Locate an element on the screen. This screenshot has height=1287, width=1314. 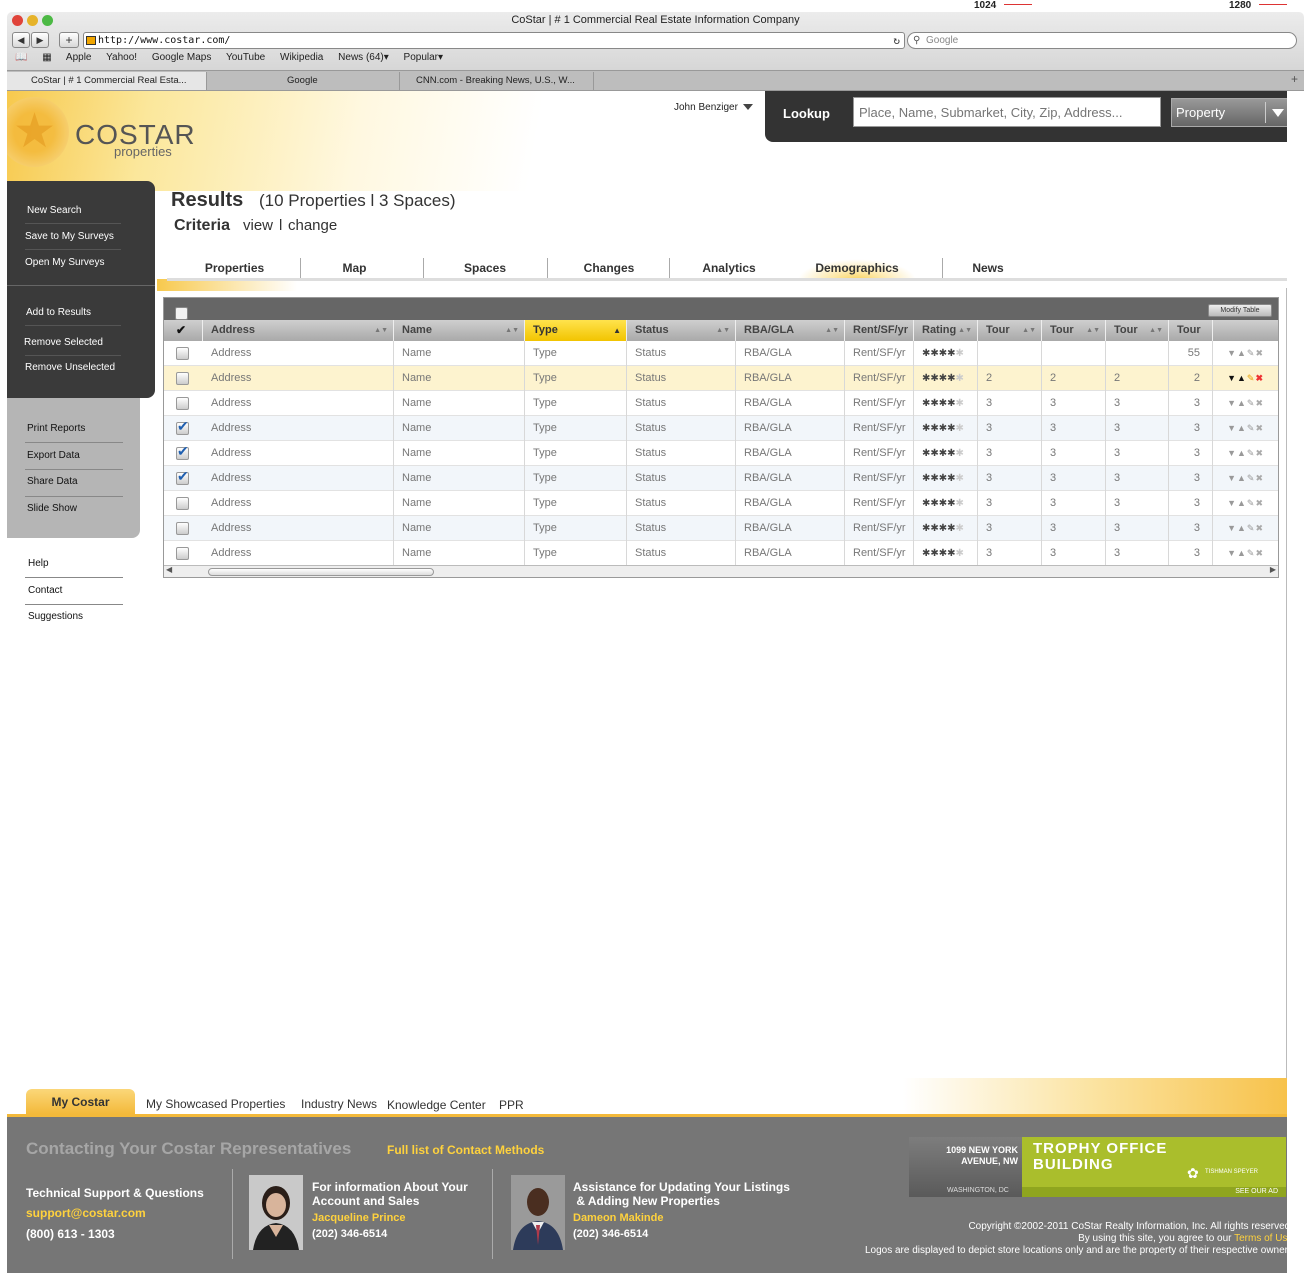
tab-analytics: Analytics is located at coordinates (729, 268).